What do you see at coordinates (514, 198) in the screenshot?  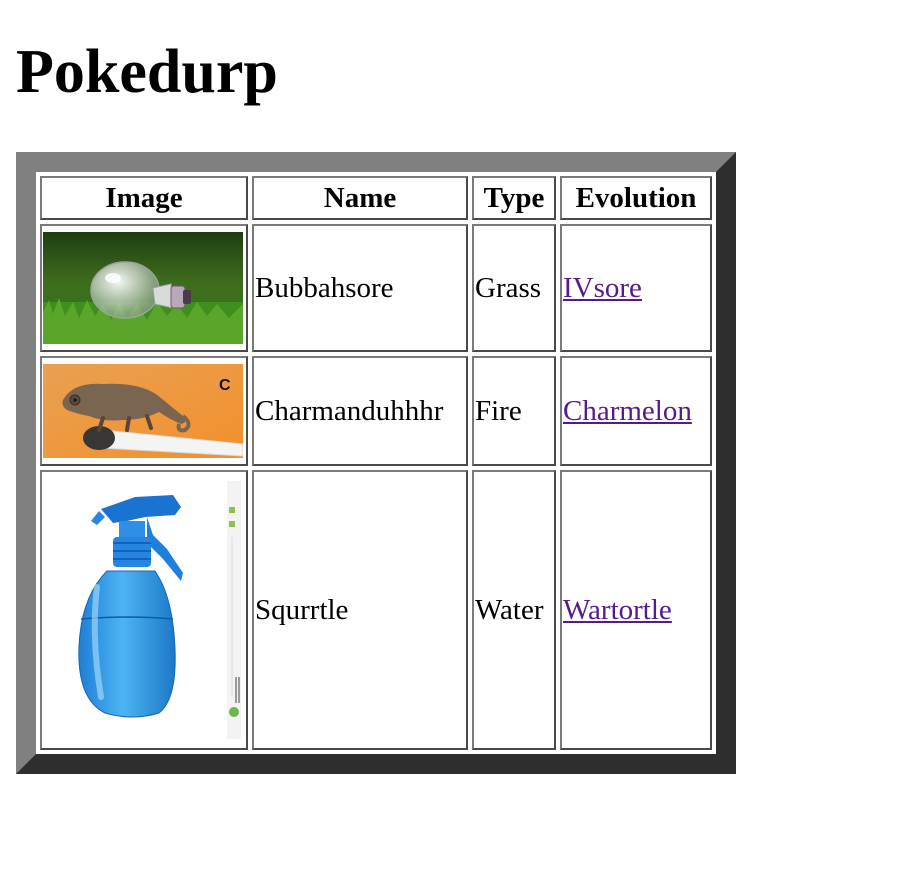 I see `header-type: Type` at bounding box center [514, 198].